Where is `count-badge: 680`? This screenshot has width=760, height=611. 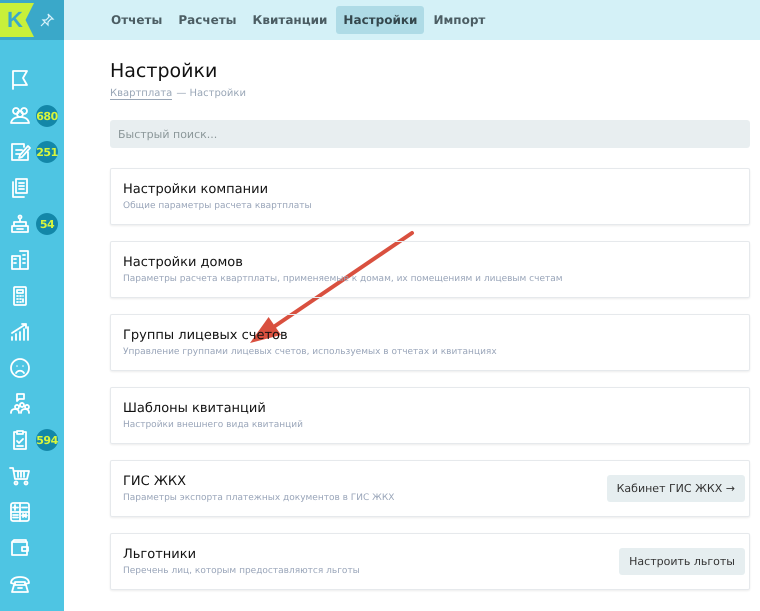 count-badge: 680 is located at coordinates (47, 116).